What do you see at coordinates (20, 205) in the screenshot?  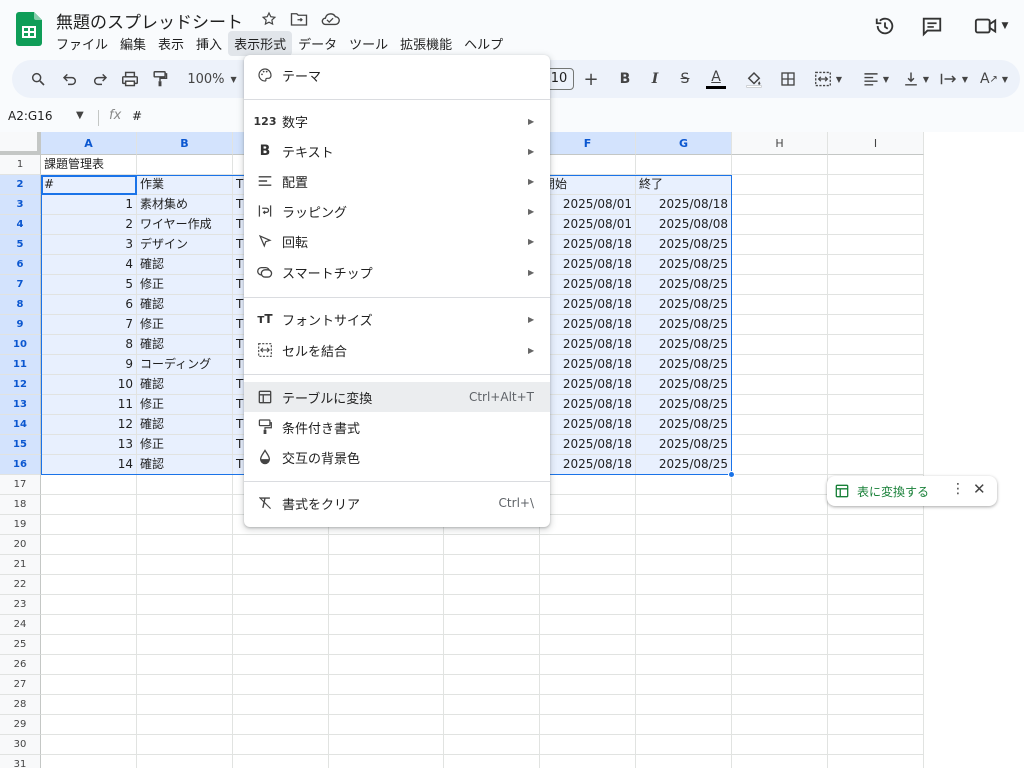 I see `row-header: 3` at bounding box center [20, 205].